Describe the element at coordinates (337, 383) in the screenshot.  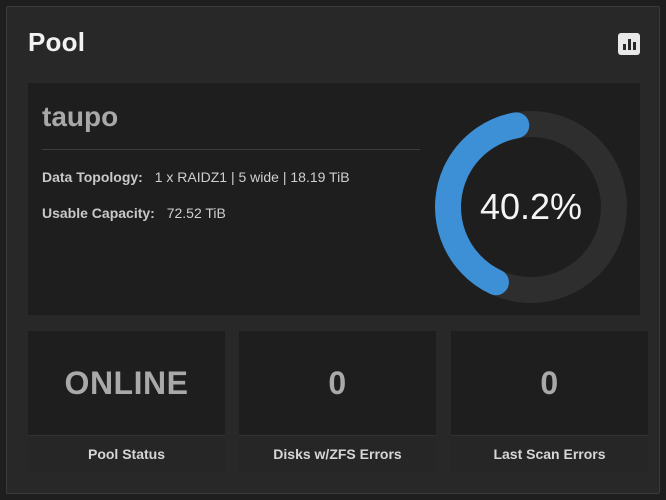
I see `disk-errors-value: 0` at that location.